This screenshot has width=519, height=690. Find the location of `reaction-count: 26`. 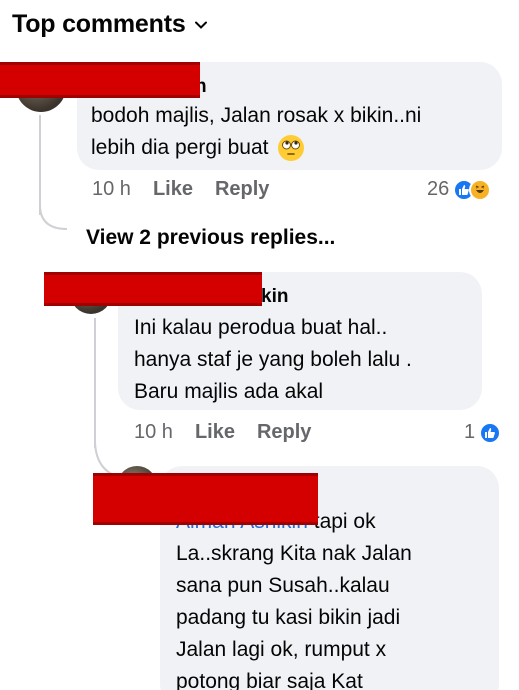

reaction-count: 26 is located at coordinates (438, 189).